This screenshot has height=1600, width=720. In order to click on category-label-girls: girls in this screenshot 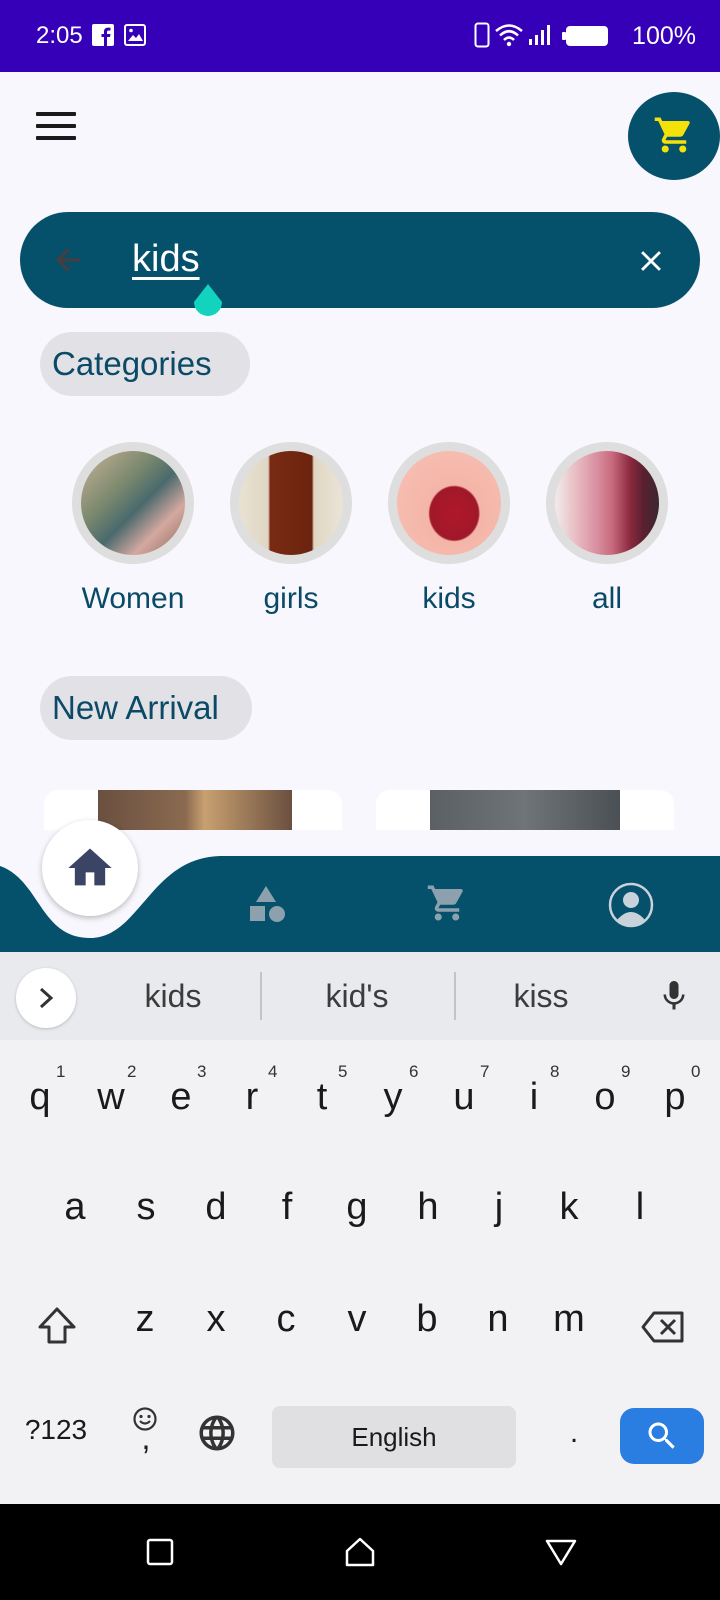, I will do `click(291, 599)`.